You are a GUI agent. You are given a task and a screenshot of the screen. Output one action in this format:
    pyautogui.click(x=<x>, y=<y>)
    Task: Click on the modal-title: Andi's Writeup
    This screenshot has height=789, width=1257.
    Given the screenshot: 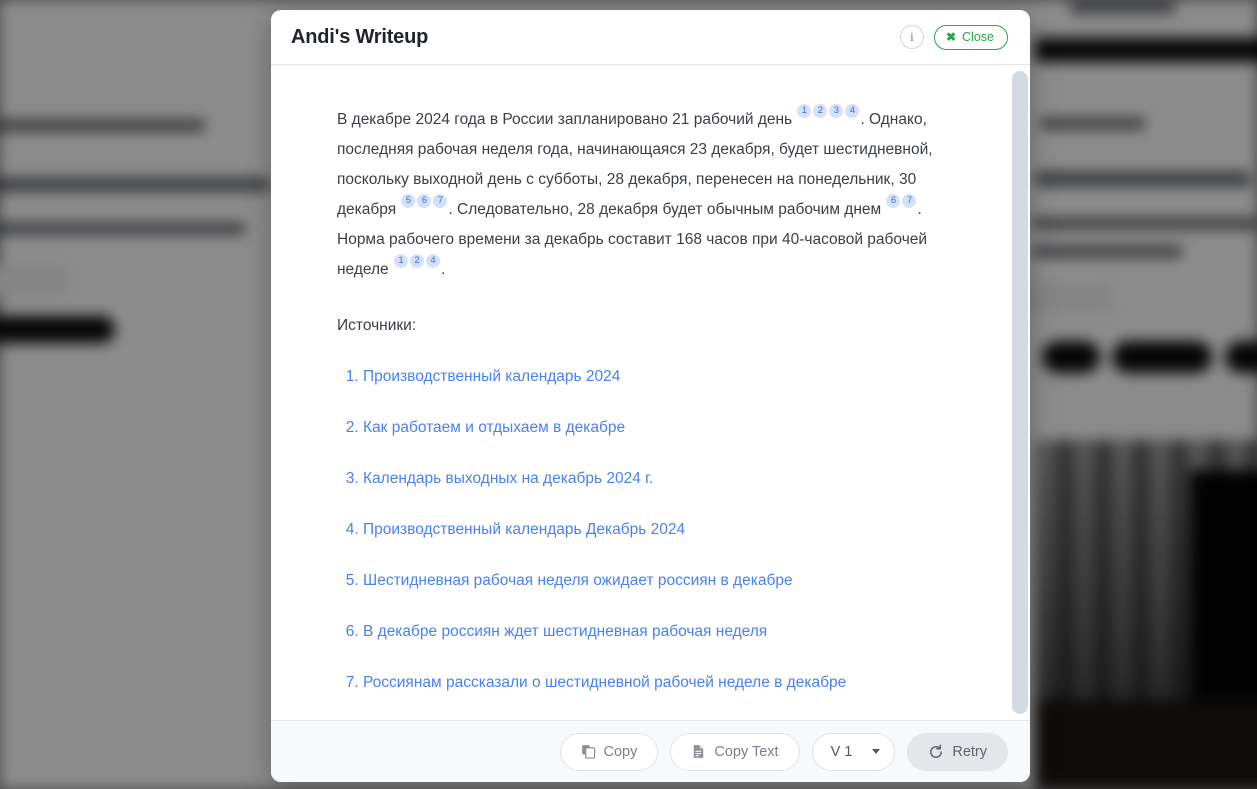 What is the action you would take?
    pyautogui.click(x=360, y=36)
    